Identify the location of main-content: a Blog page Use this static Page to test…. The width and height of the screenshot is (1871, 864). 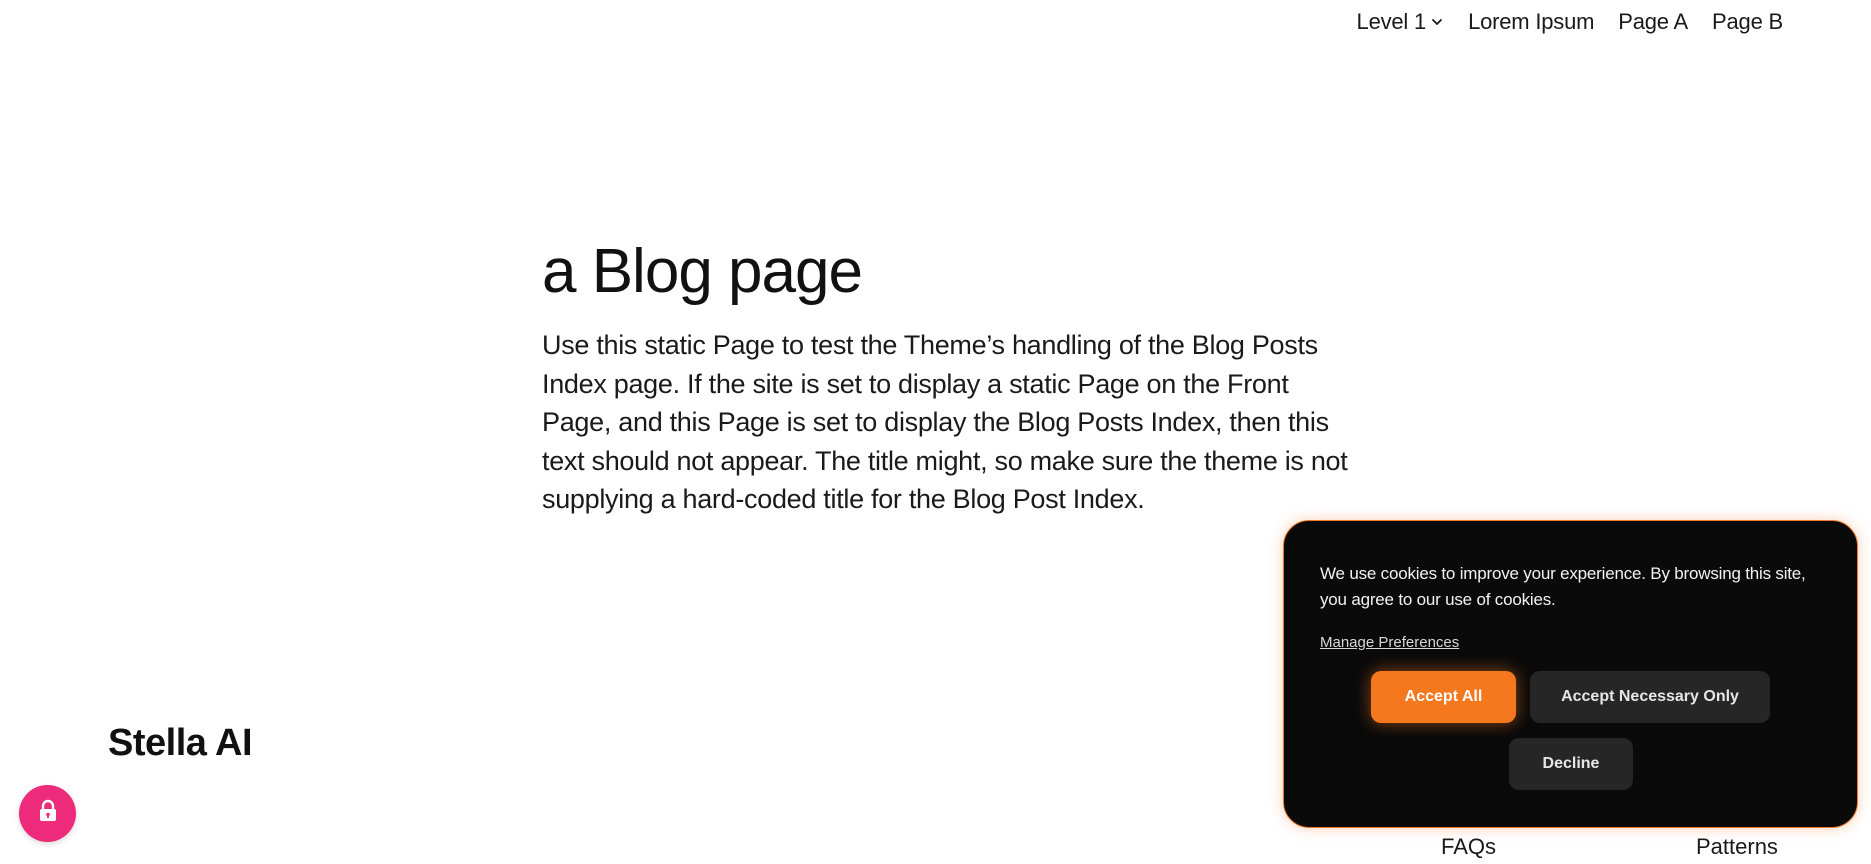
(952, 375).